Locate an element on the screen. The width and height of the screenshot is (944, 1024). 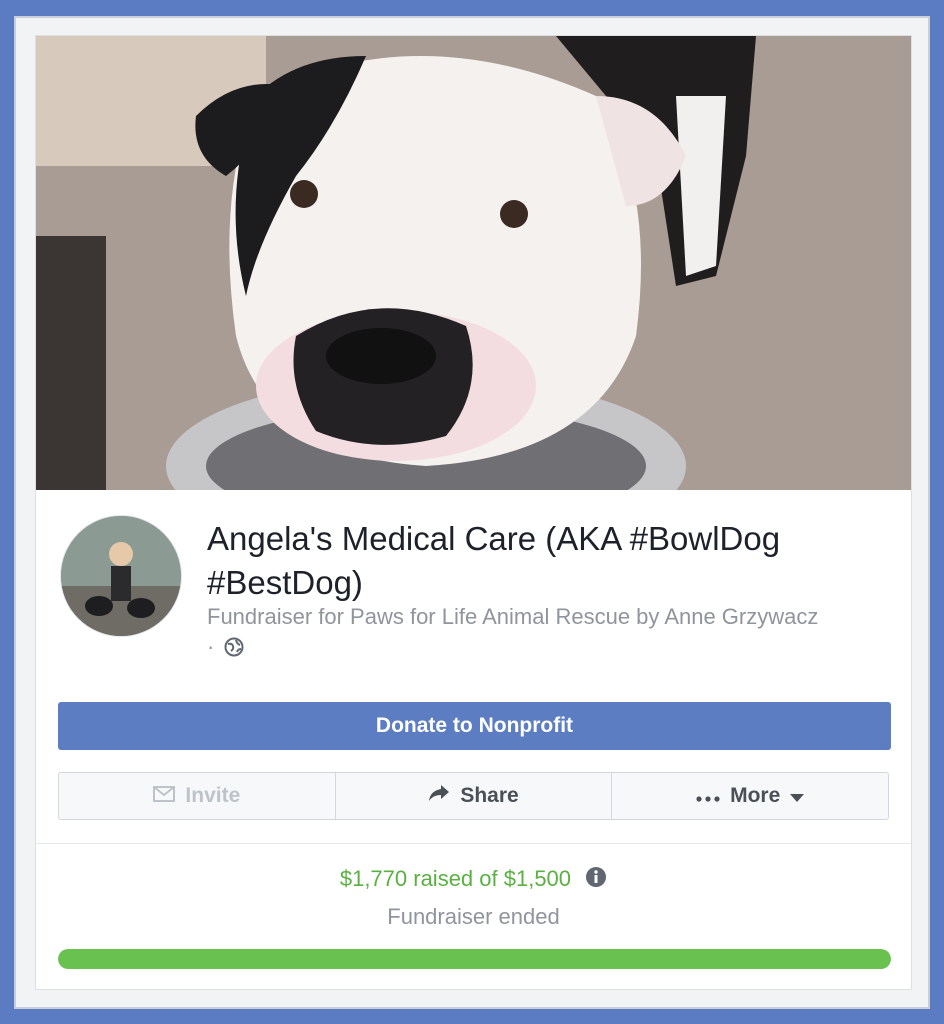
more-label: More is located at coordinates (755, 795).